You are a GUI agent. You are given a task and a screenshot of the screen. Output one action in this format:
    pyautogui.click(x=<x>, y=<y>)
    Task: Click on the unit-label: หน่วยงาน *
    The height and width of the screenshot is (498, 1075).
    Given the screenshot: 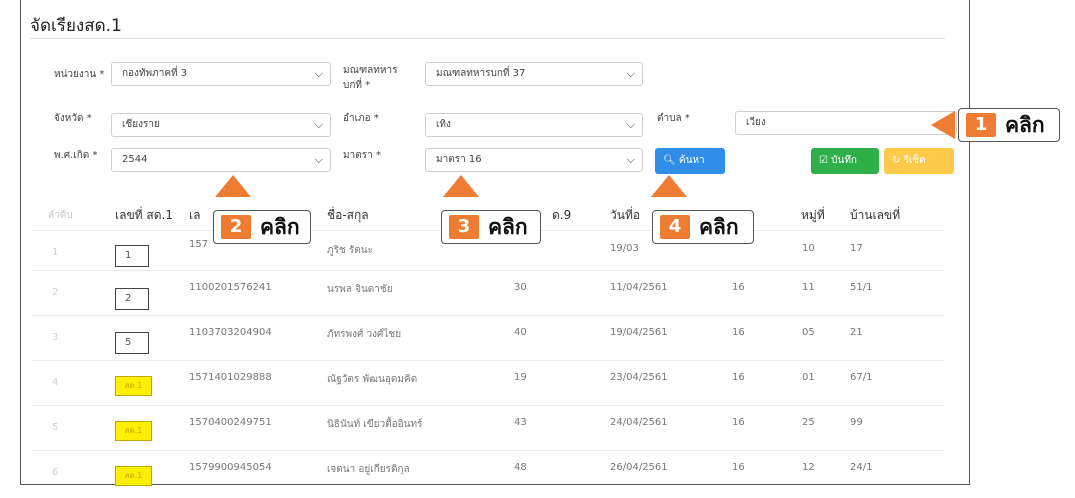 What is the action you would take?
    pyautogui.click(x=79, y=74)
    